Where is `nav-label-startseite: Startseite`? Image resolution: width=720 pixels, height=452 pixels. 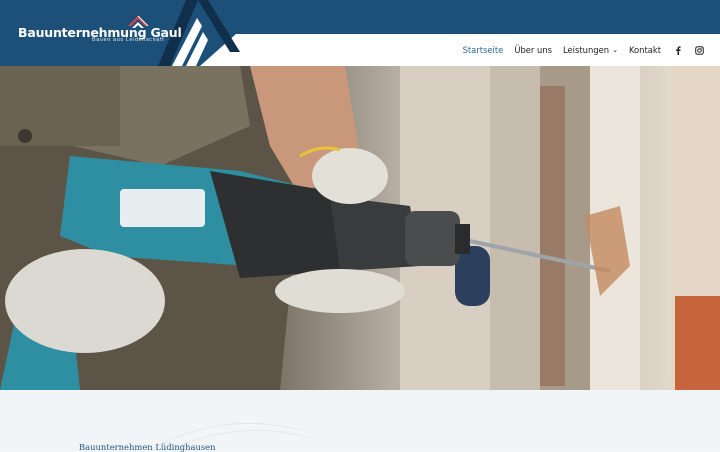
nav-label-startseite: Startseite is located at coordinates (483, 50).